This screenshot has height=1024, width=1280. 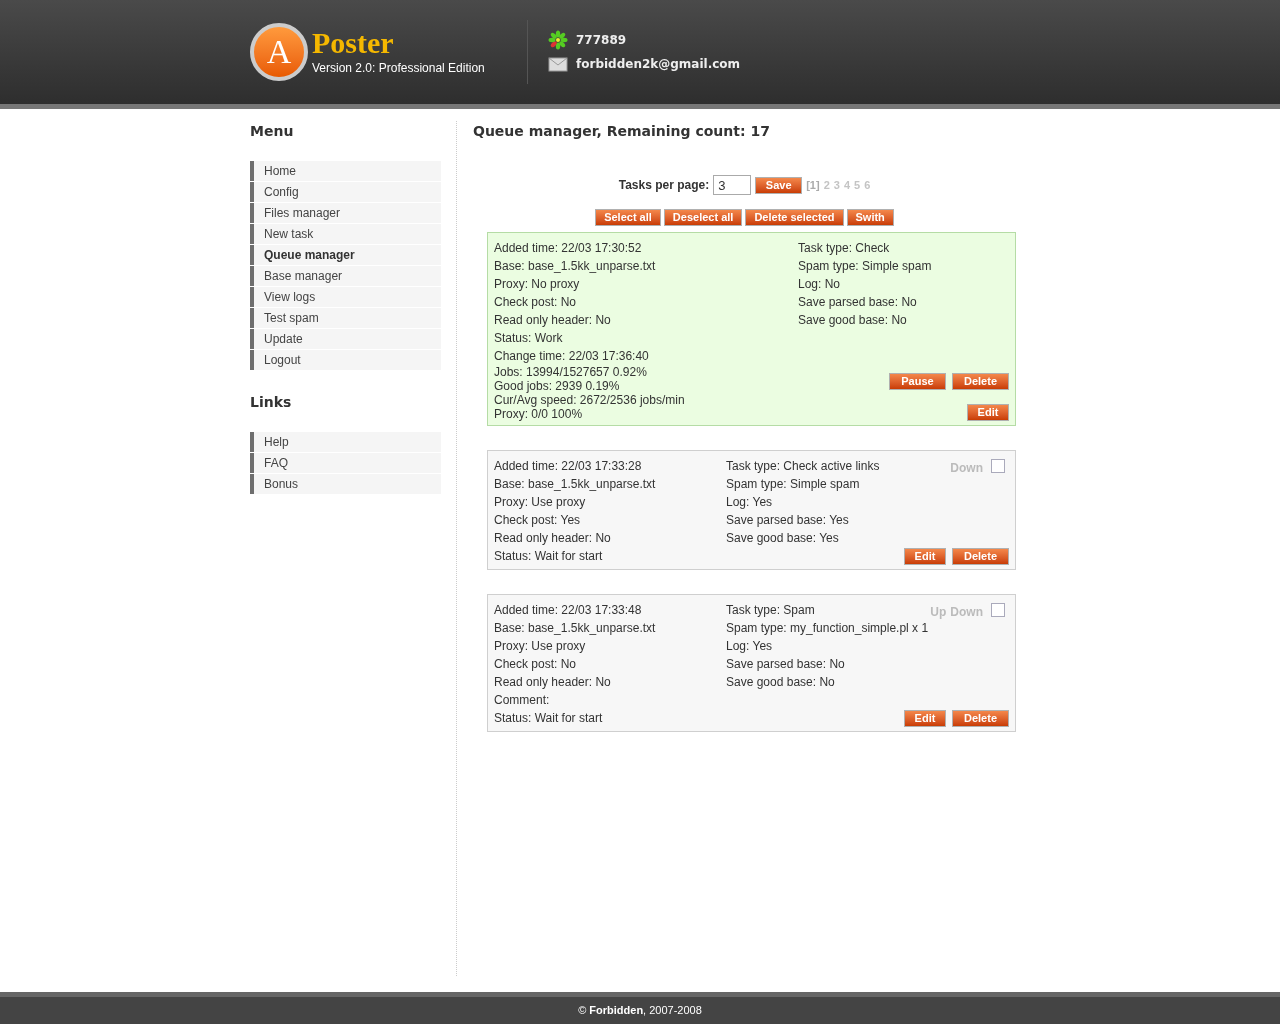 What do you see at coordinates (557, 386) in the screenshot?
I see `task-stat: Good jobs: 2939 0.19%` at bounding box center [557, 386].